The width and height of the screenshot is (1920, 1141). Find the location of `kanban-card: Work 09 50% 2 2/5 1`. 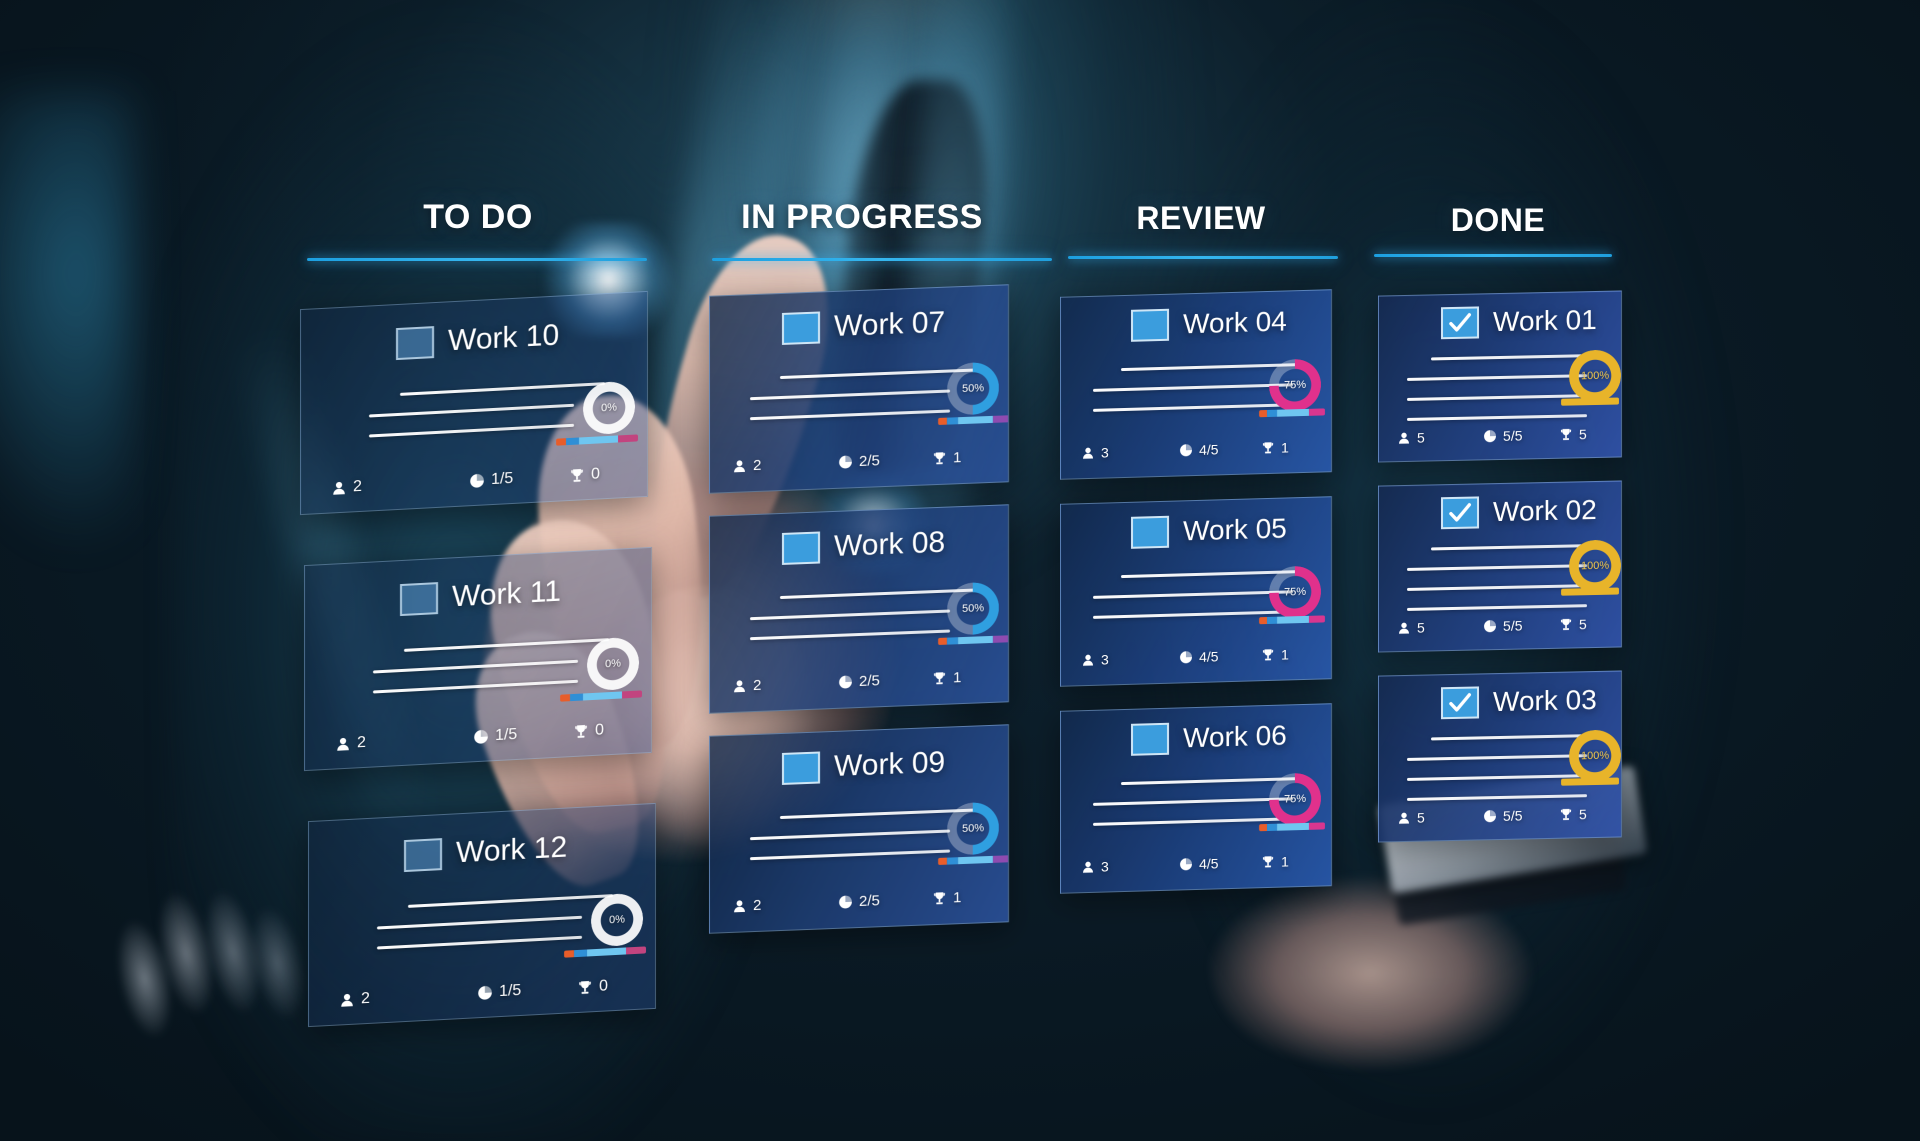

kanban-card: Work 09 50% 2 2/5 1 is located at coordinates (859, 829).